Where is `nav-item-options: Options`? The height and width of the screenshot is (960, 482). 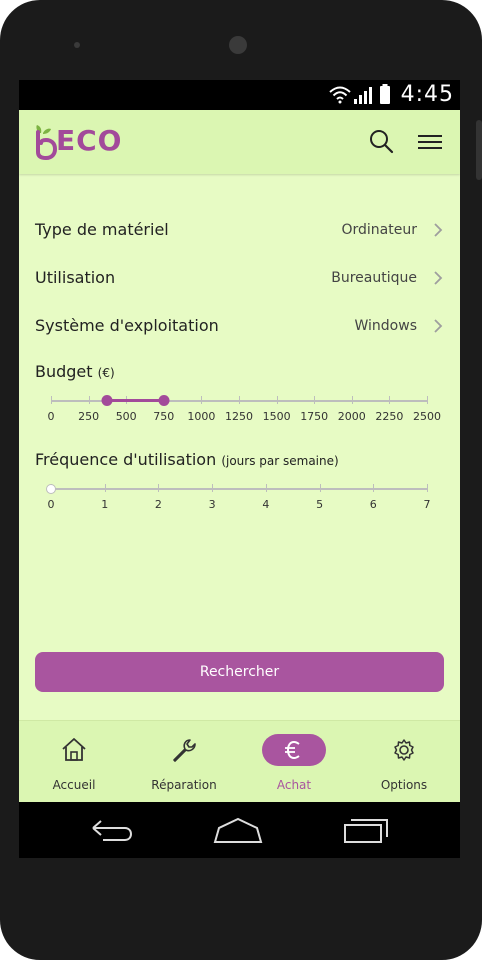
nav-item-options: Options is located at coordinates (404, 765).